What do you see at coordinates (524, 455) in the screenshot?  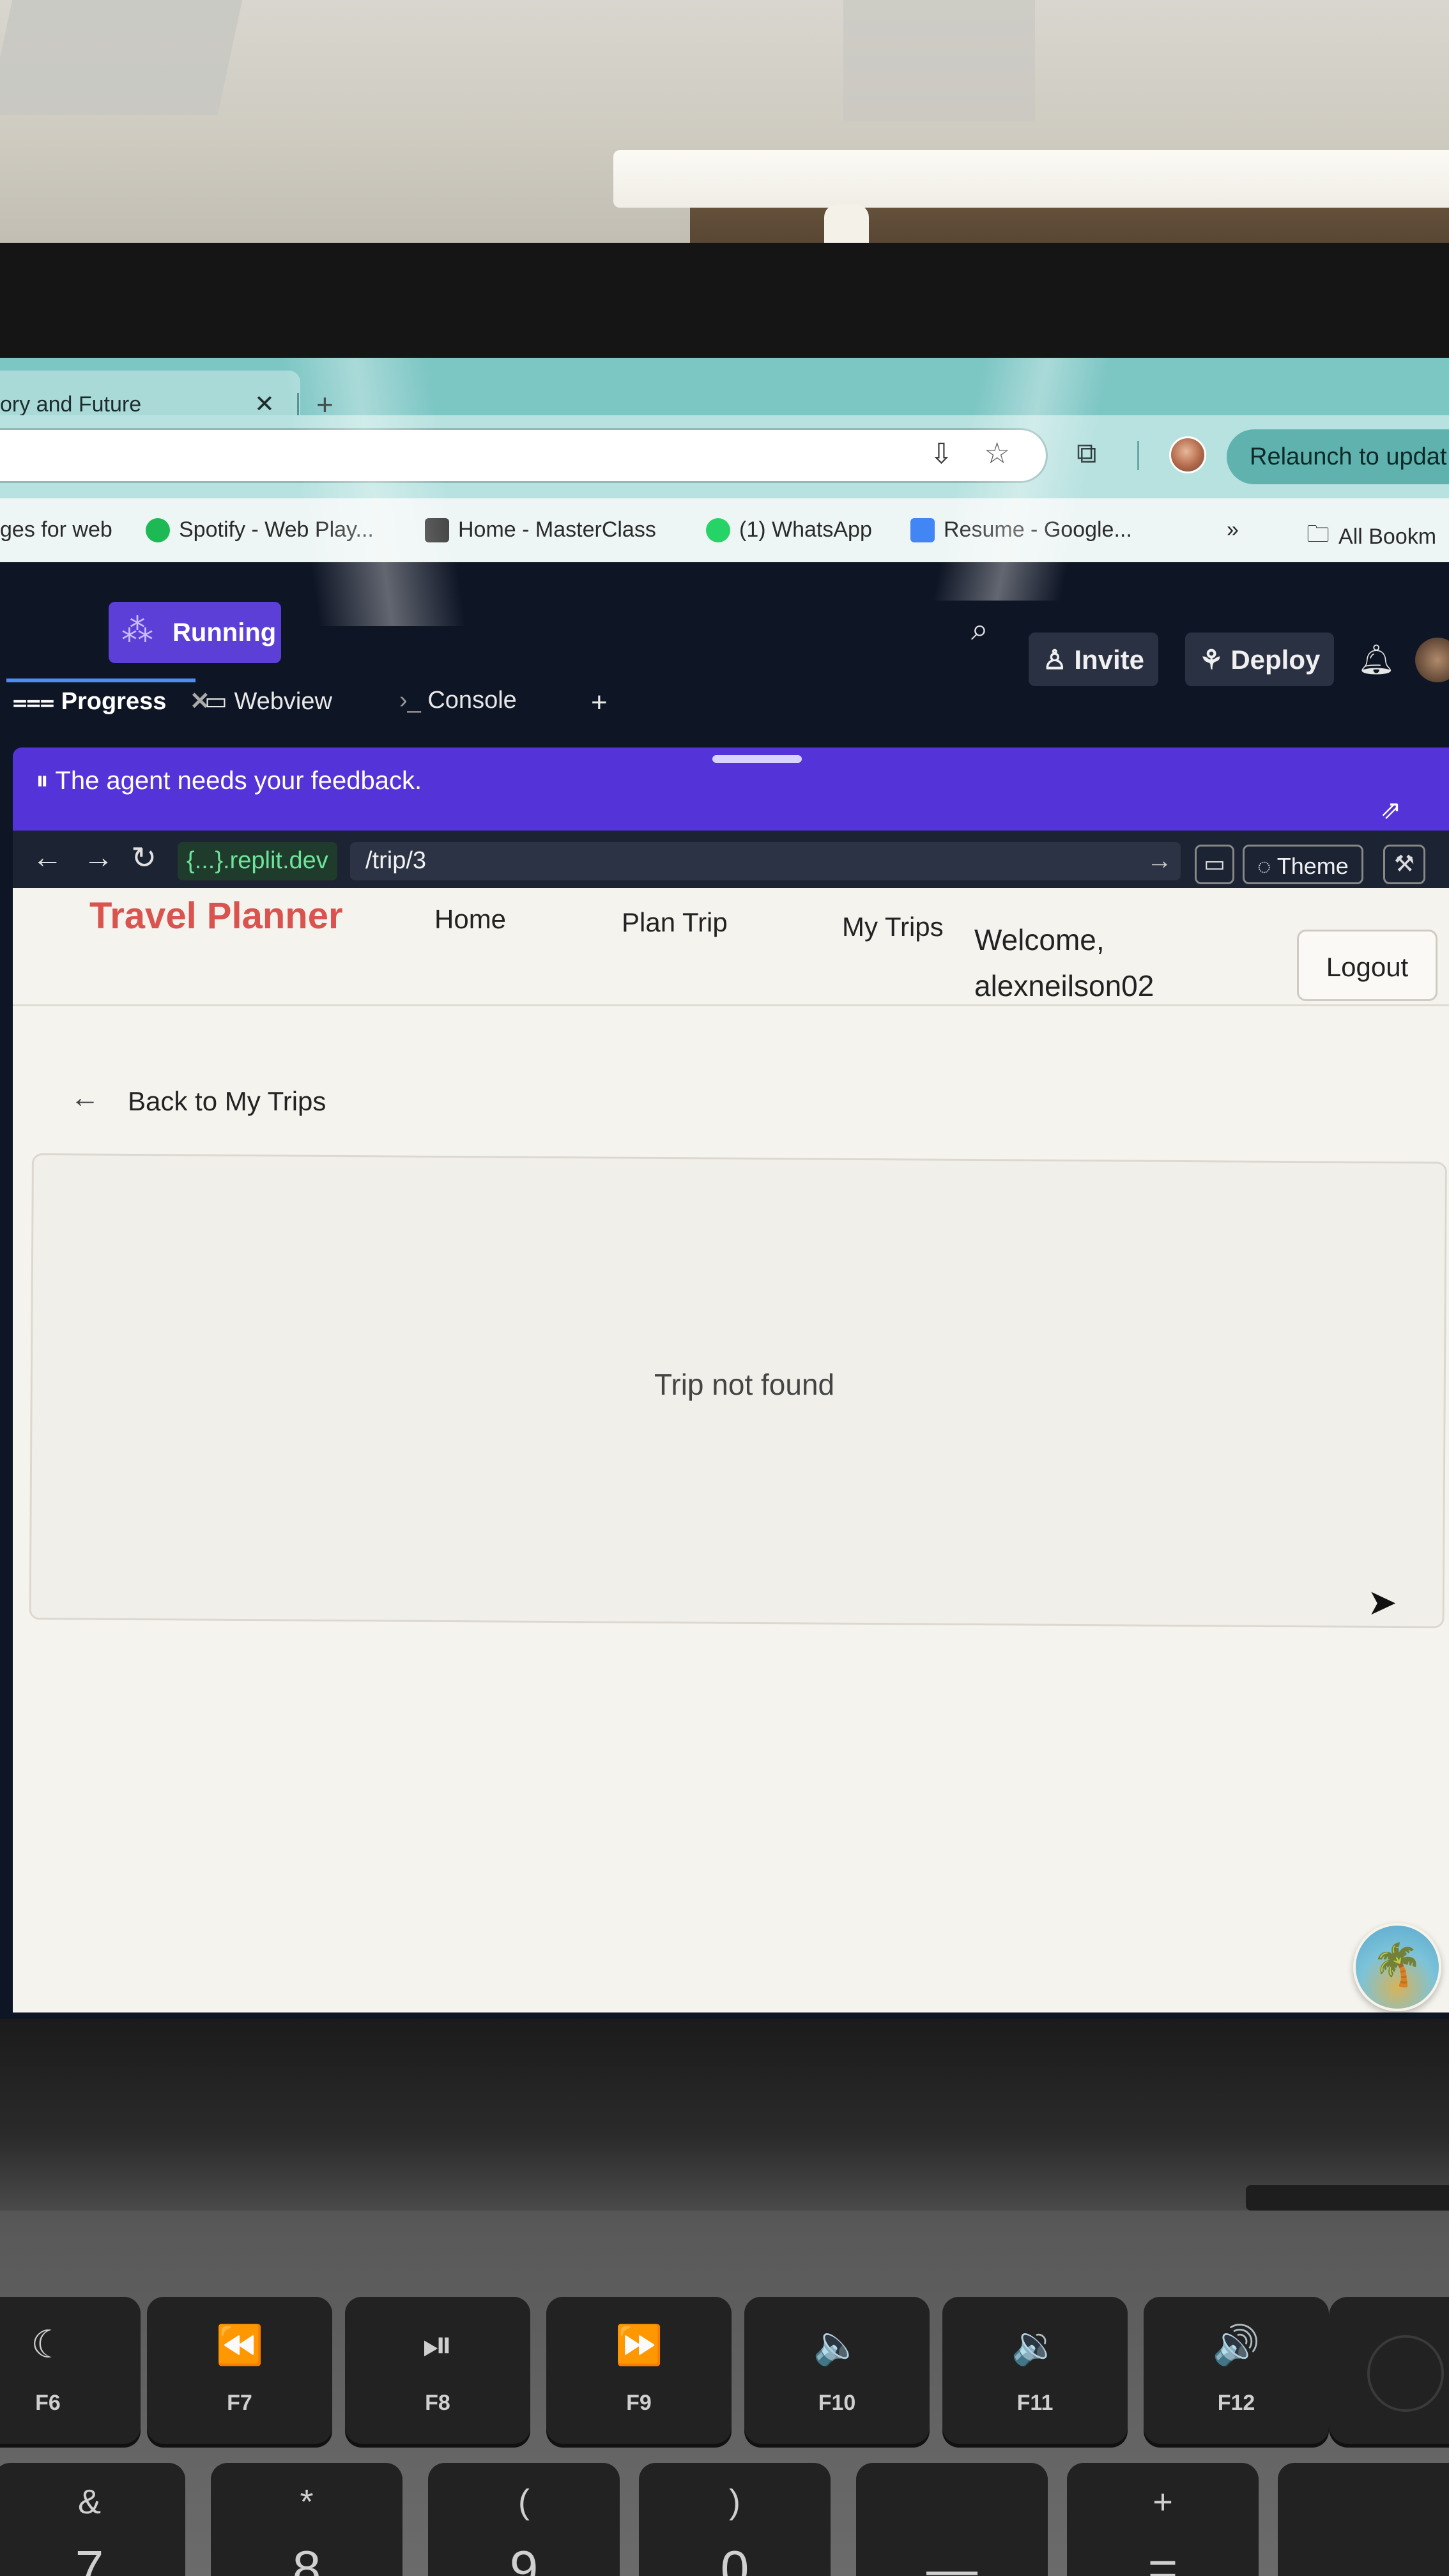 I see `address-bar` at bounding box center [524, 455].